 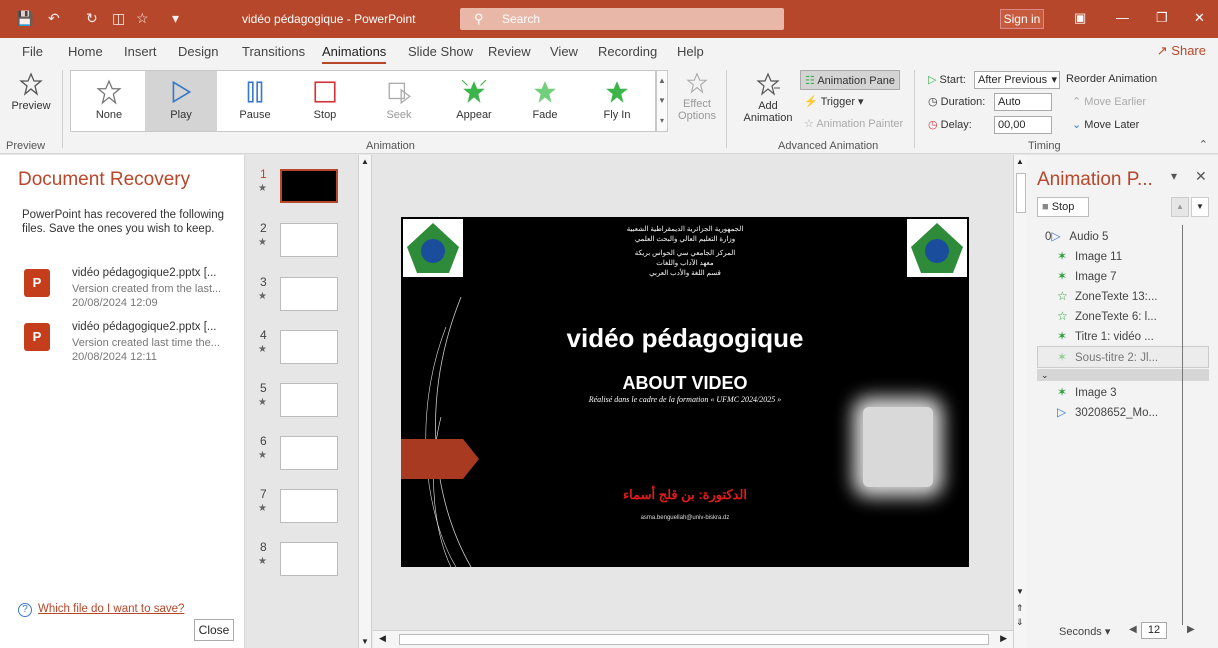 What do you see at coordinates (175, 18) in the screenshot?
I see `qat-dropdown-icon: ▾` at bounding box center [175, 18].